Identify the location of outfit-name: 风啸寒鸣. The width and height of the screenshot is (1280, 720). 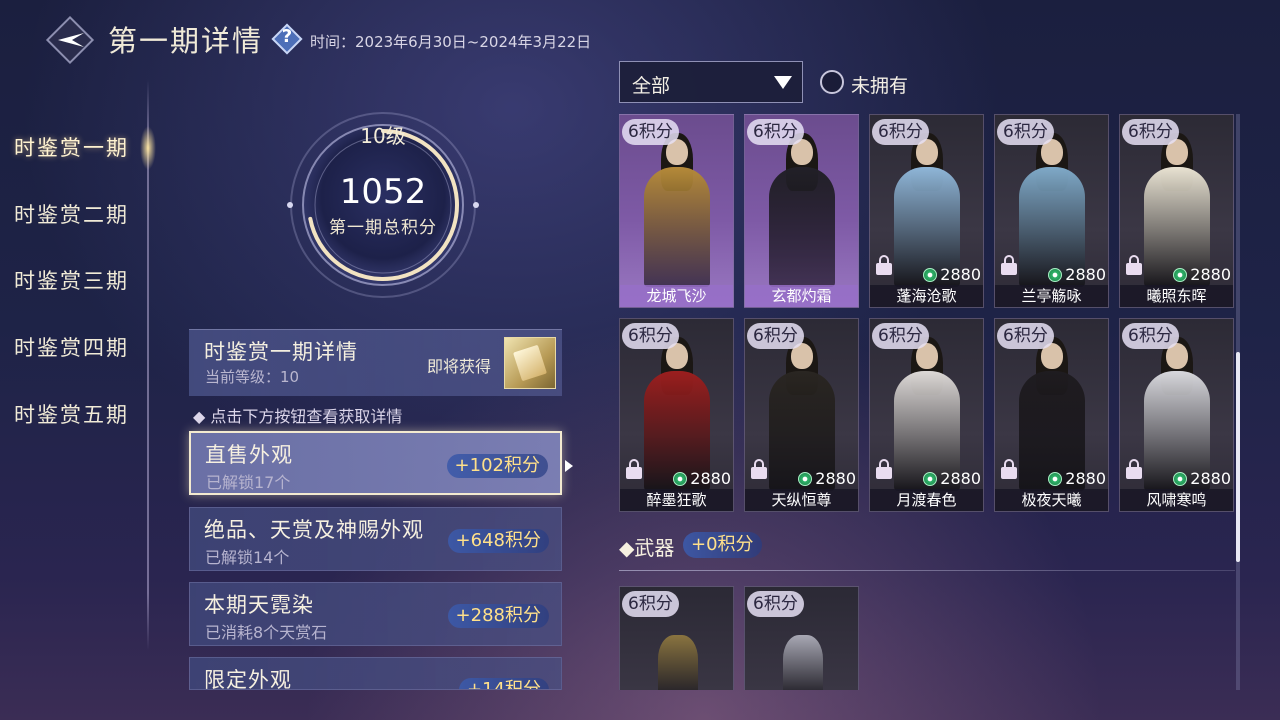
(1176, 500).